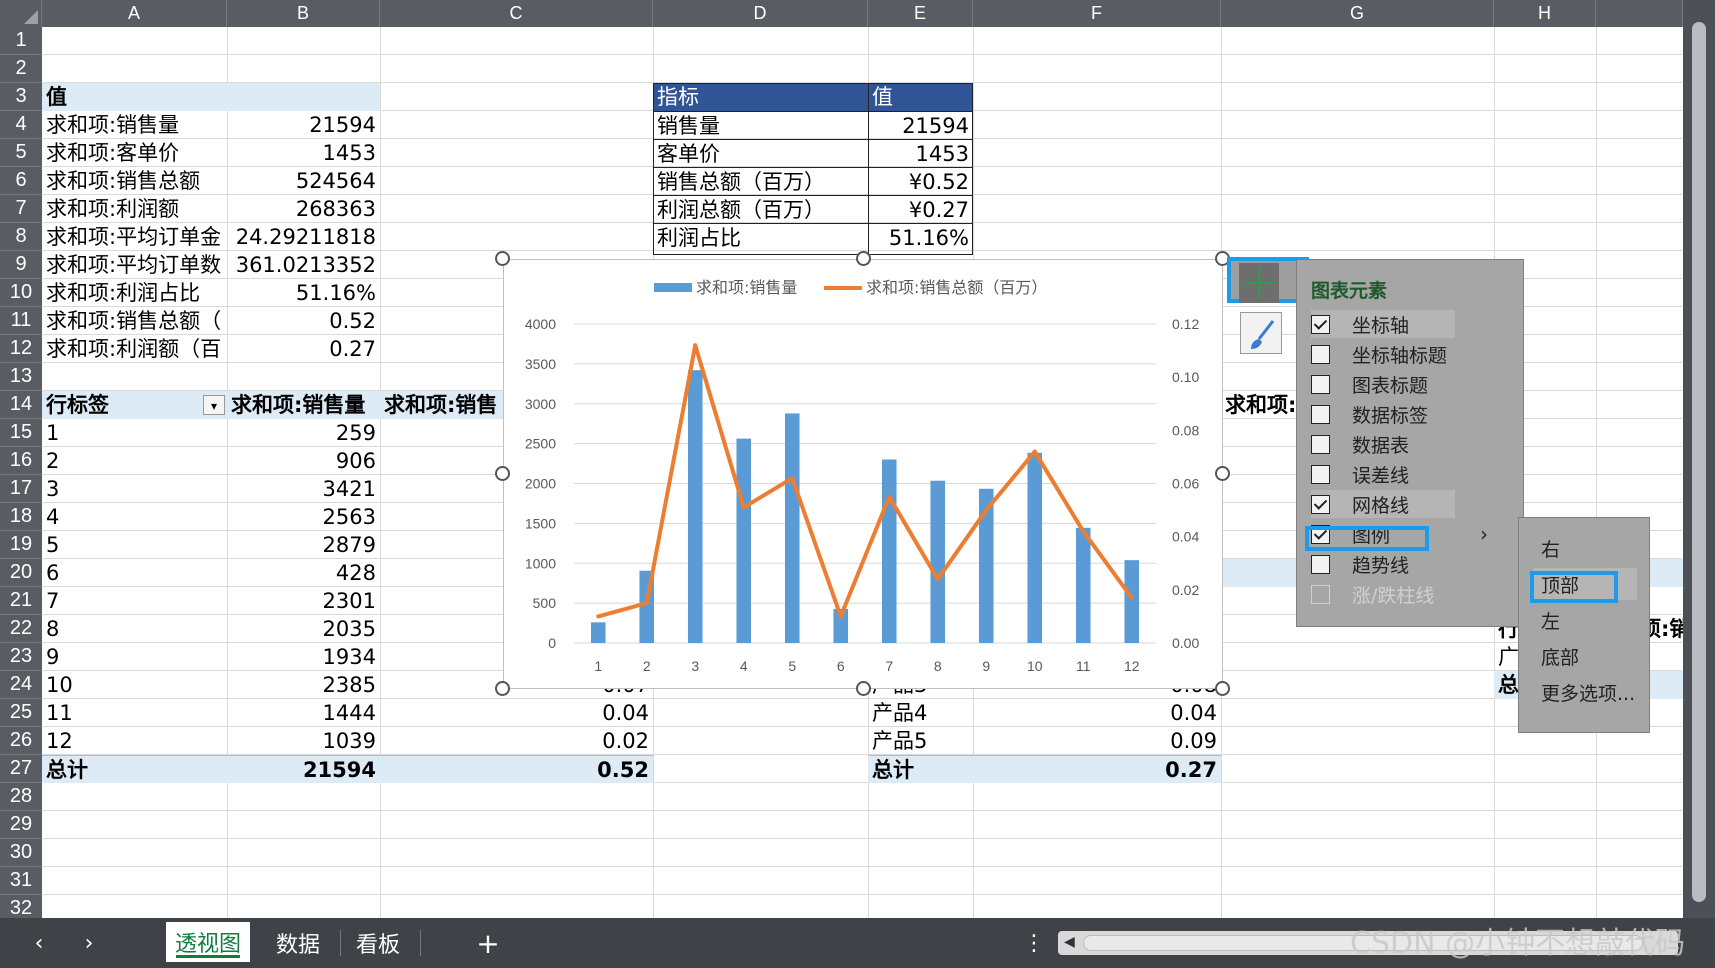 This screenshot has width=1715, height=968. I want to click on pivot-row-label: 12, so click(134, 741).